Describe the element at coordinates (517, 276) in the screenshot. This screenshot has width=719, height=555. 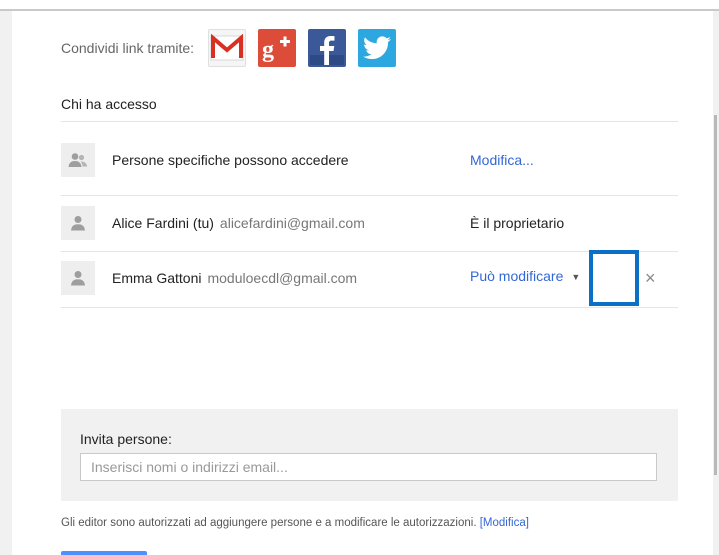
I see `permission-dropdown-label: Può modificare` at that location.